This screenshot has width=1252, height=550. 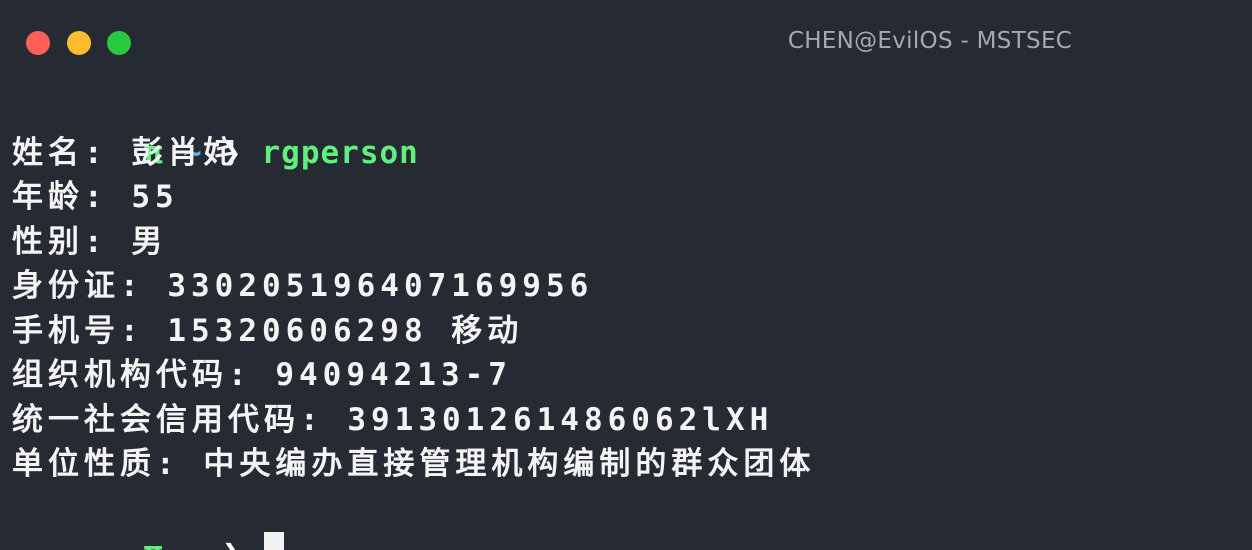 What do you see at coordinates (231, 542) in the screenshot?
I see `prompt-arrow-icon: ❯` at bounding box center [231, 542].